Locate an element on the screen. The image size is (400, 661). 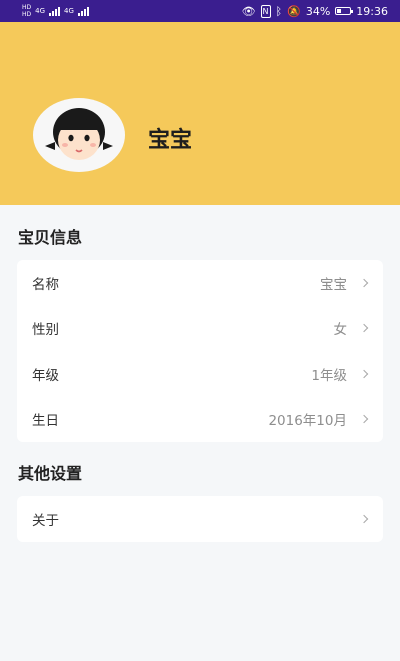
row-label: 性别 is located at coordinates (45, 330).